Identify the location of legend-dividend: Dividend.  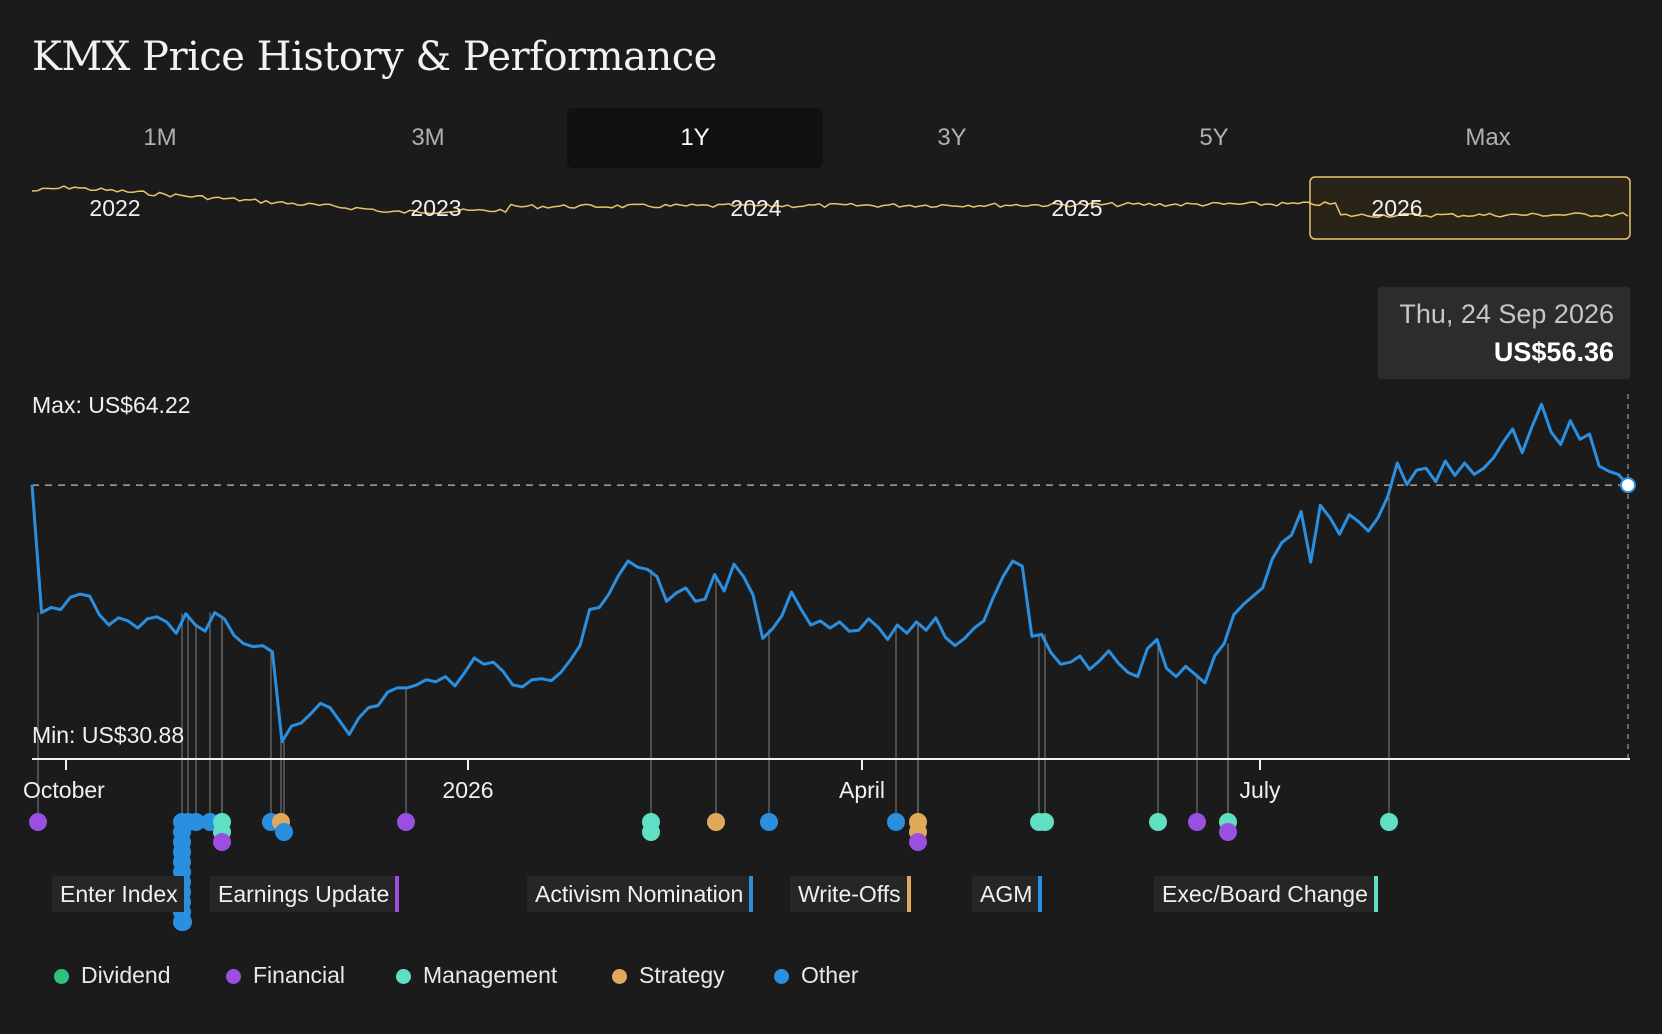
(112, 975).